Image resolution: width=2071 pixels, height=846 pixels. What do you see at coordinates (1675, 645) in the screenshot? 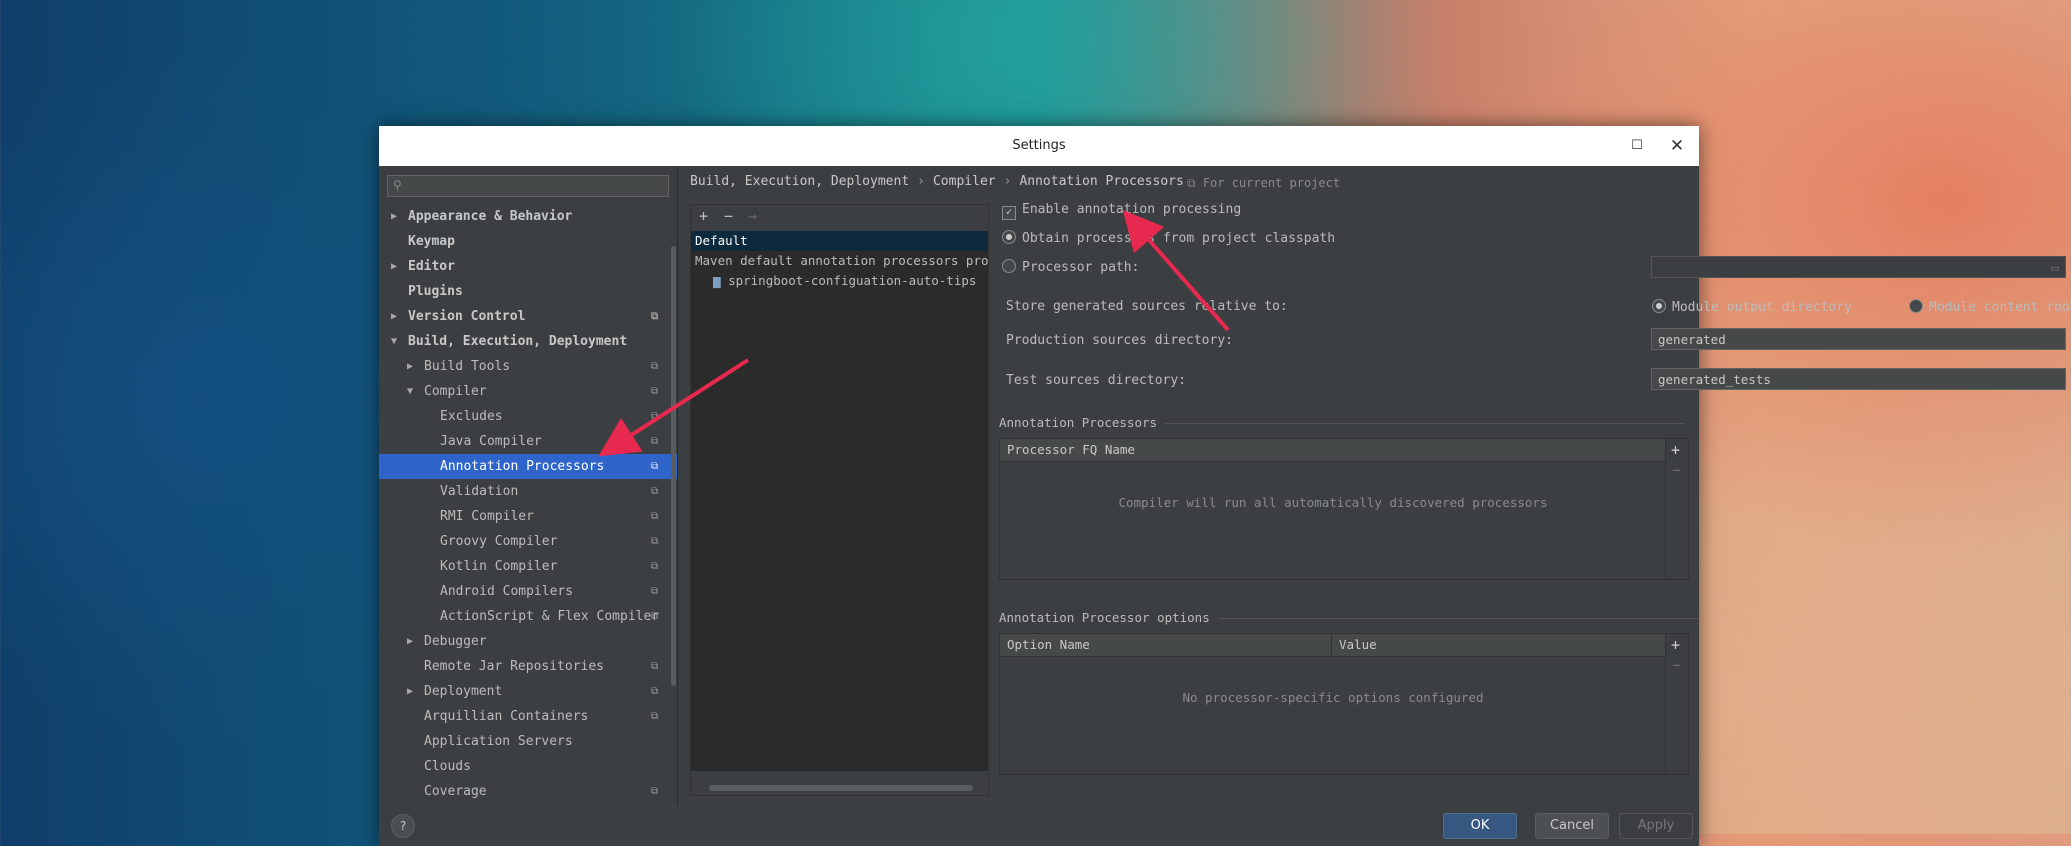
I see `add-option-button: +` at bounding box center [1675, 645].